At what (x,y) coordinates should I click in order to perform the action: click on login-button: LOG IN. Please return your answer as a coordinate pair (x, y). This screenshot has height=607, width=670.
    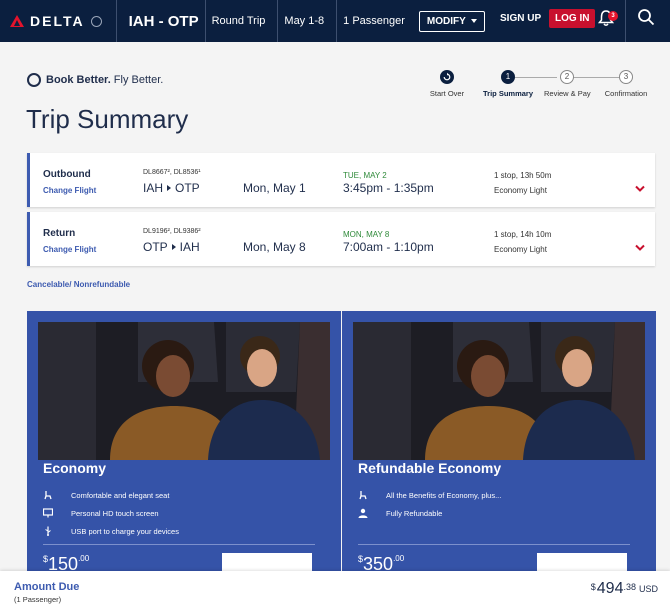
    Looking at the image, I should click on (572, 18).